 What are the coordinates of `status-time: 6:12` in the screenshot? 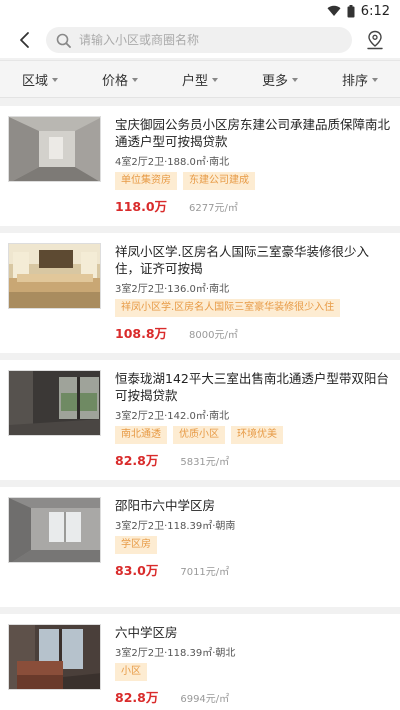 It's located at (375, 11).